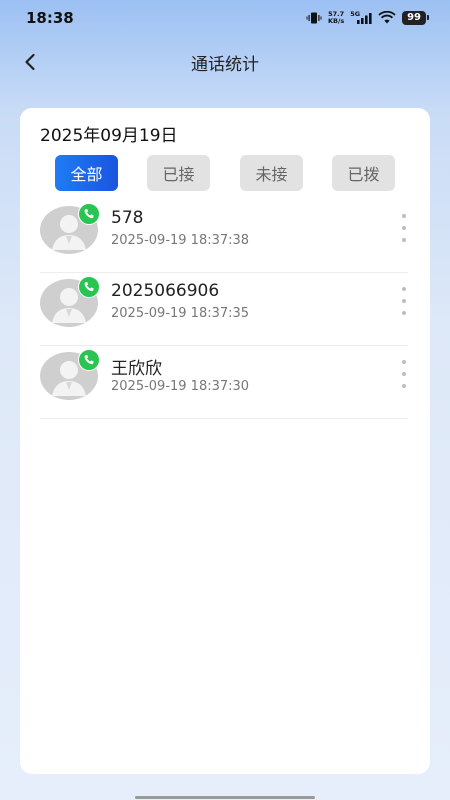 The width and height of the screenshot is (450, 800). What do you see at coordinates (180, 240) in the screenshot?
I see `call-timestamp: 2025-09-19 18:37:38` at bounding box center [180, 240].